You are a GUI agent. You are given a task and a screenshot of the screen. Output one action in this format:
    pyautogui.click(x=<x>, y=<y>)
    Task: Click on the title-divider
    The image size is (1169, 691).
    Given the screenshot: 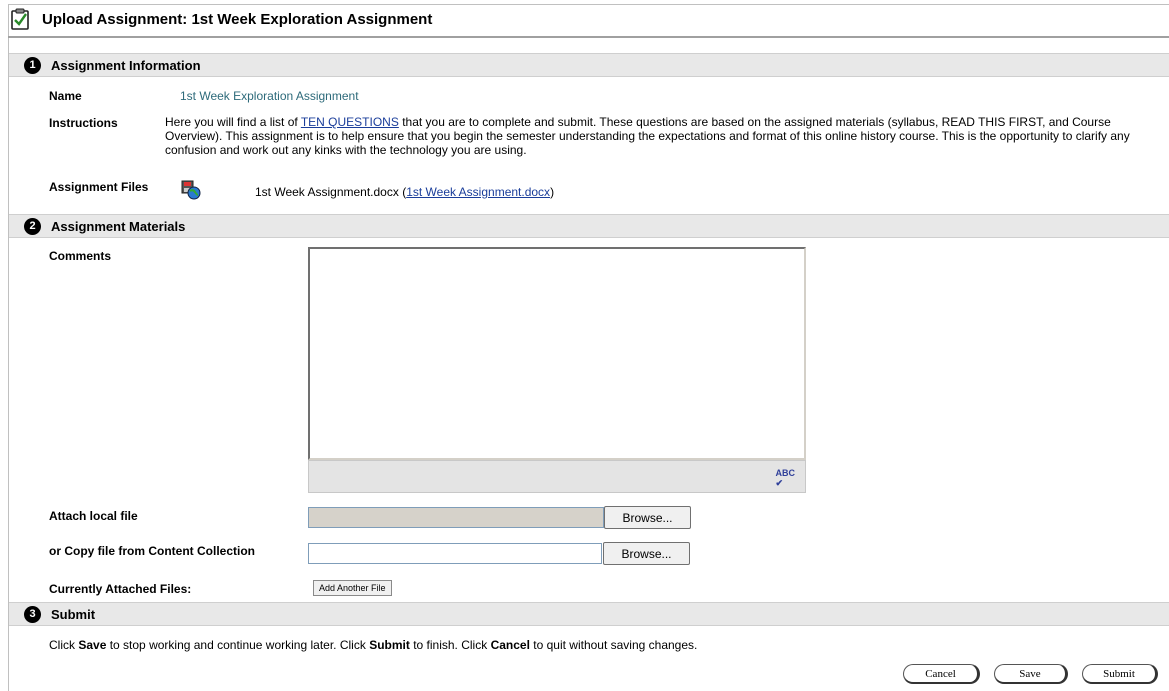 What is the action you would take?
    pyautogui.click(x=588, y=37)
    